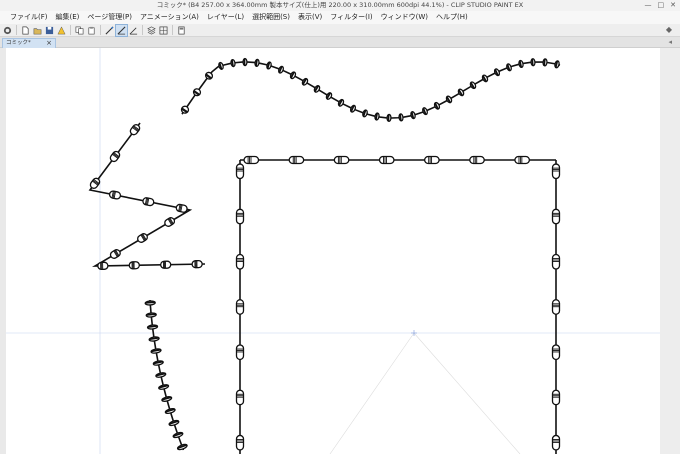  Describe the element at coordinates (121, 30) in the screenshot. I see `snap-ruler-icon` at that location.